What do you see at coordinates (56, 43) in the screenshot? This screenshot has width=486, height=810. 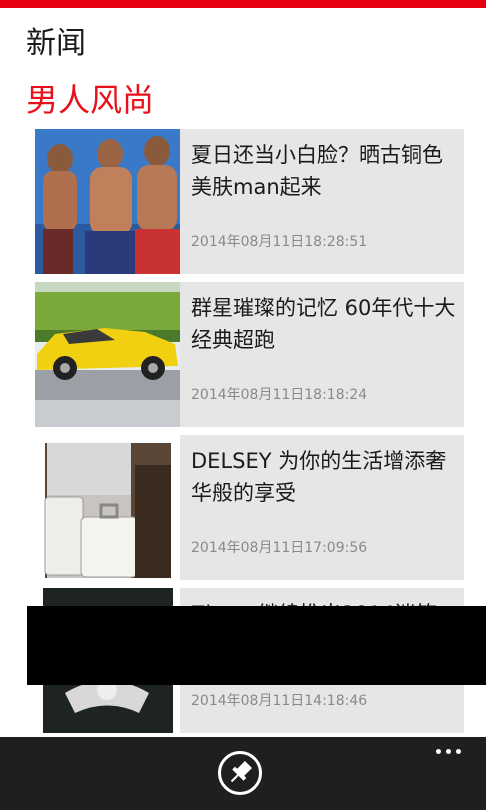 I see `app-title: 新闻` at bounding box center [56, 43].